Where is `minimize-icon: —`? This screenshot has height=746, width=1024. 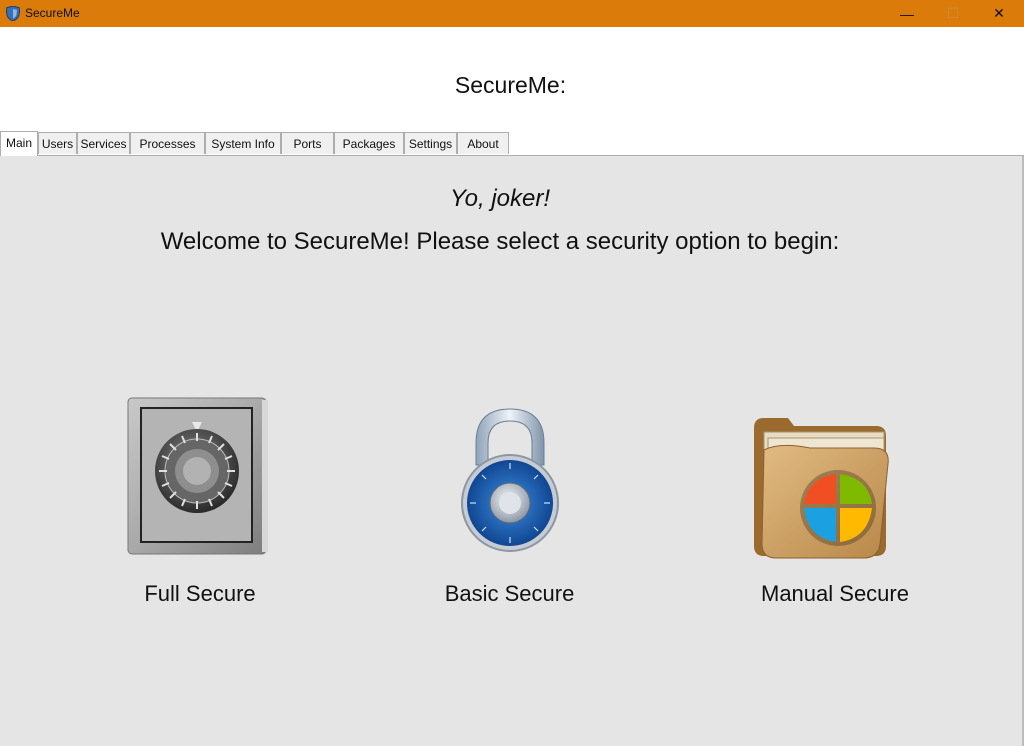
minimize-icon: — is located at coordinates (907, 13).